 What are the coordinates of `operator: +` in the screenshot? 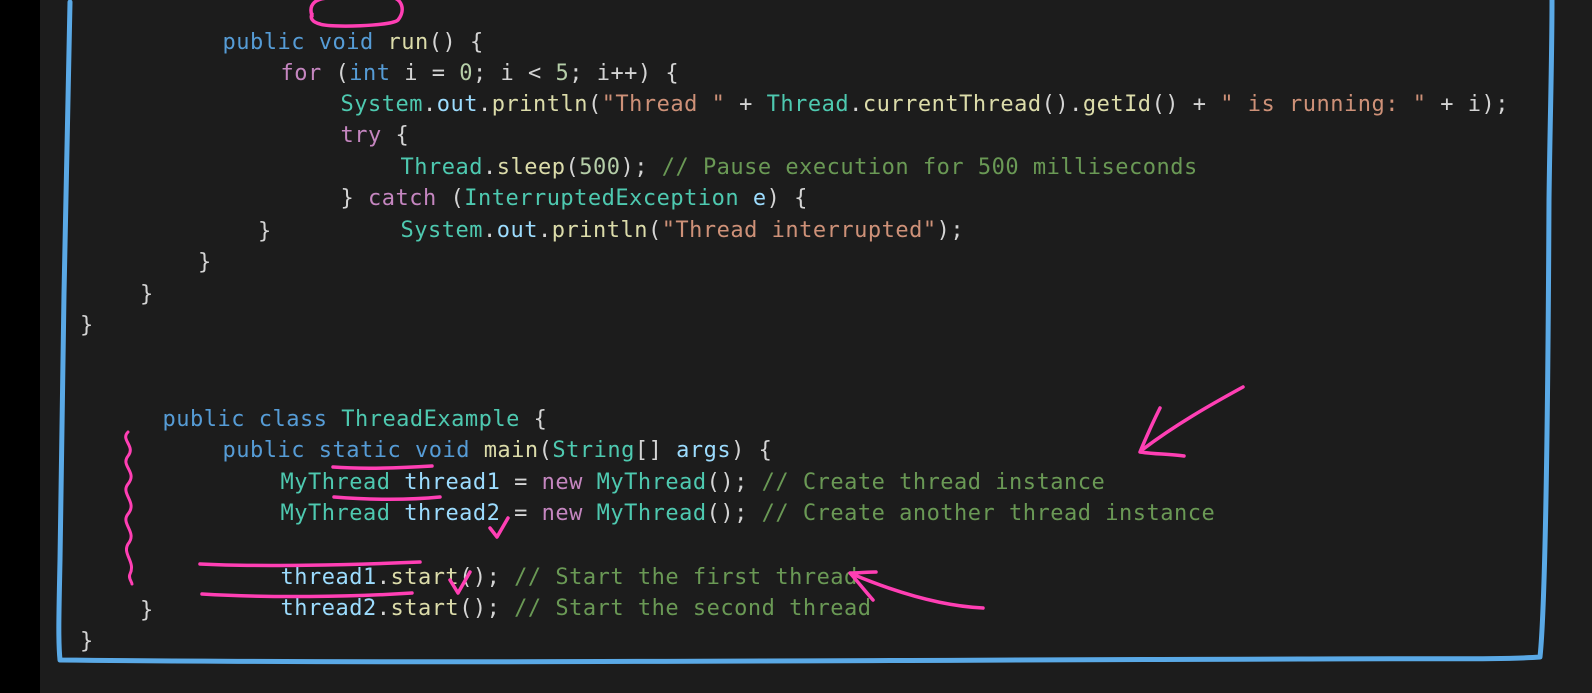 It's located at (746, 104).